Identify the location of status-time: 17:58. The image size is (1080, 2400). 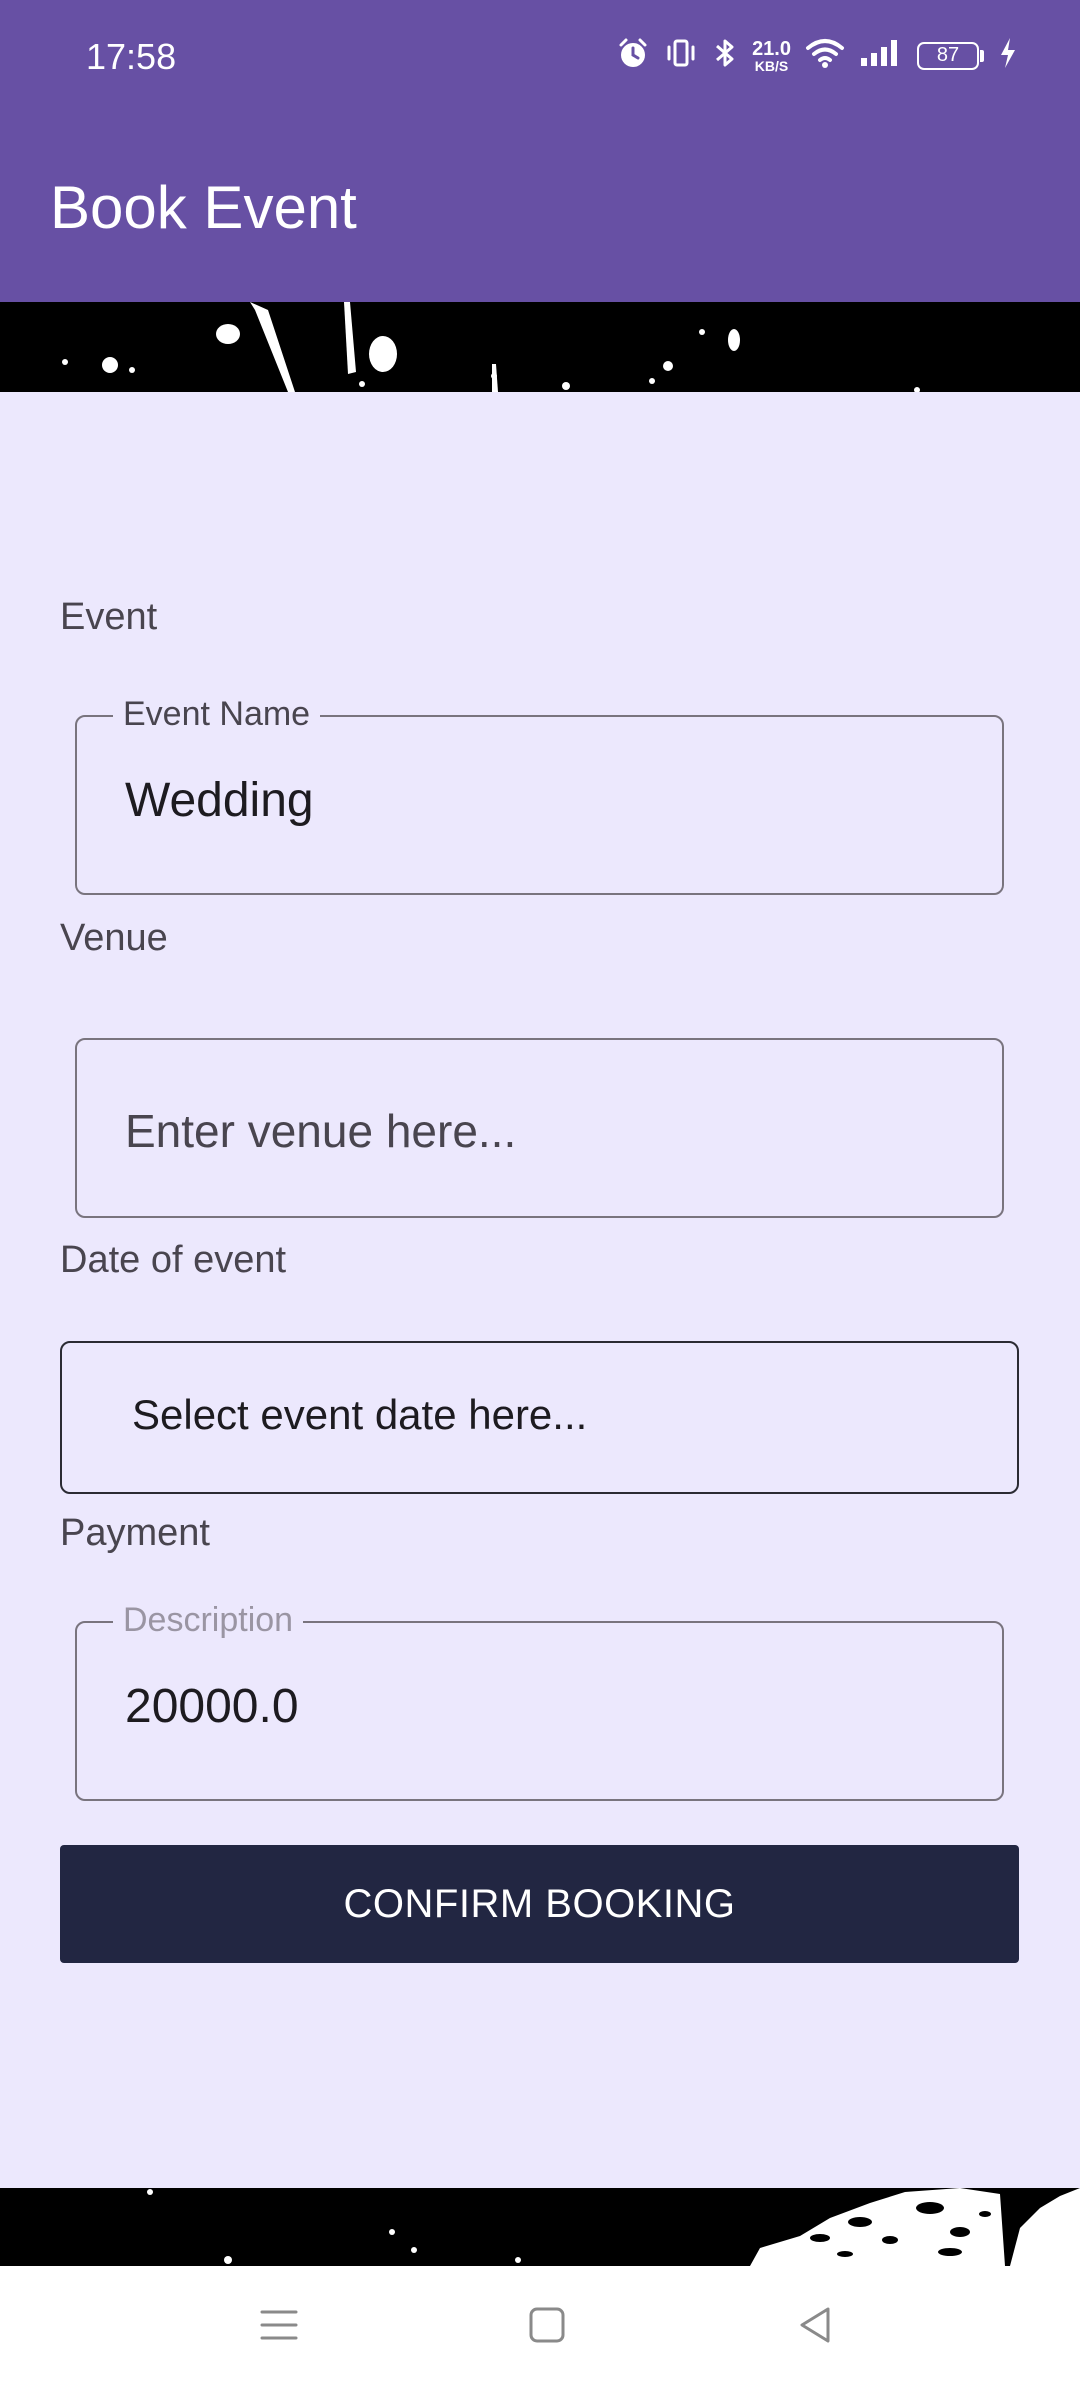
(131, 56).